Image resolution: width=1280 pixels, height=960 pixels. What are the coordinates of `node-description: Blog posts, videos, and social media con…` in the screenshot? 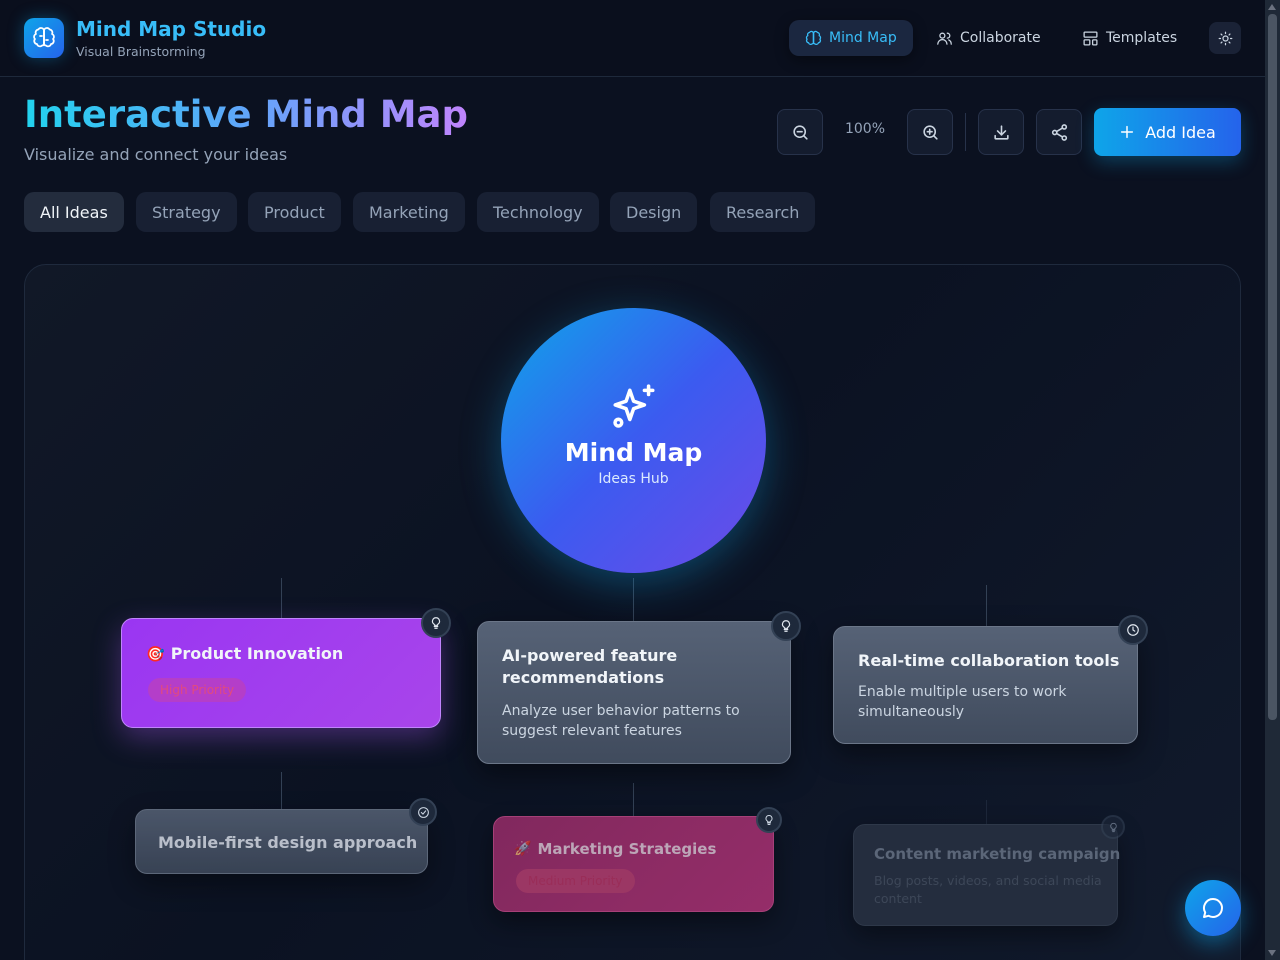 It's located at (988, 889).